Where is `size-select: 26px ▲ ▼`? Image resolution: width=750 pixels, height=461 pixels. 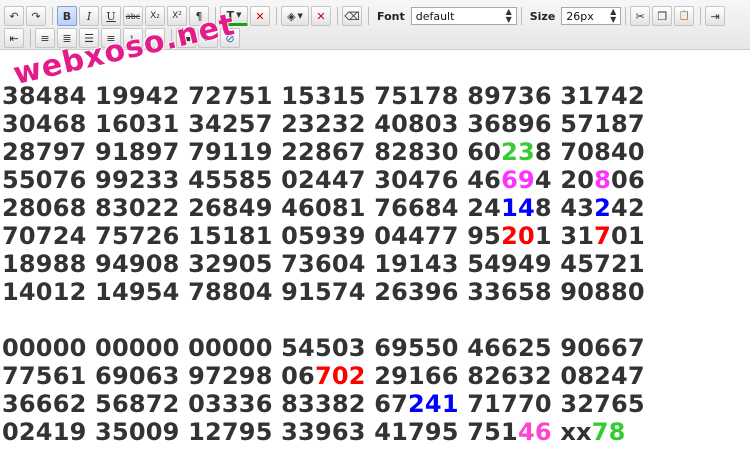 size-select: 26px ▲ ▼ is located at coordinates (591, 16).